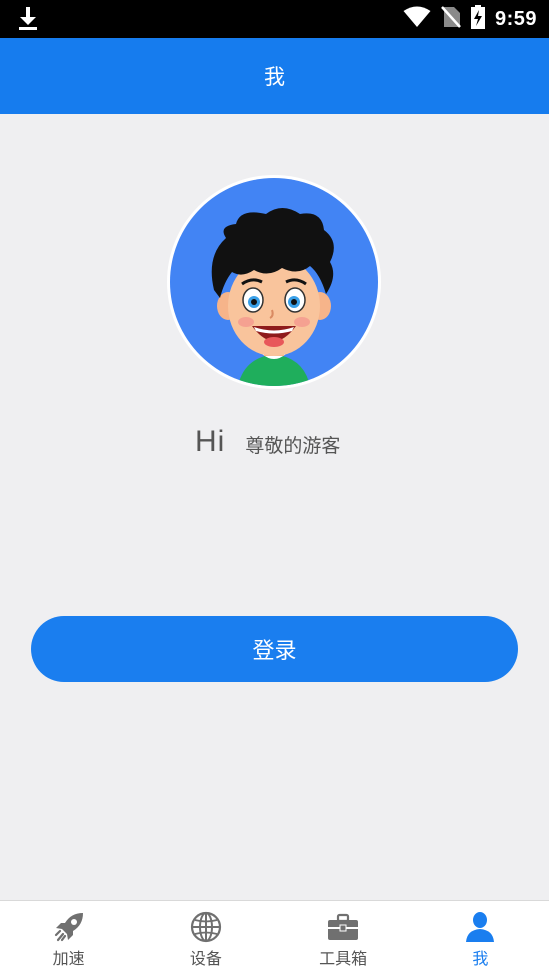 This screenshot has width=549, height=978. Describe the element at coordinates (480, 958) in the screenshot. I see `tab-label: 我` at that location.